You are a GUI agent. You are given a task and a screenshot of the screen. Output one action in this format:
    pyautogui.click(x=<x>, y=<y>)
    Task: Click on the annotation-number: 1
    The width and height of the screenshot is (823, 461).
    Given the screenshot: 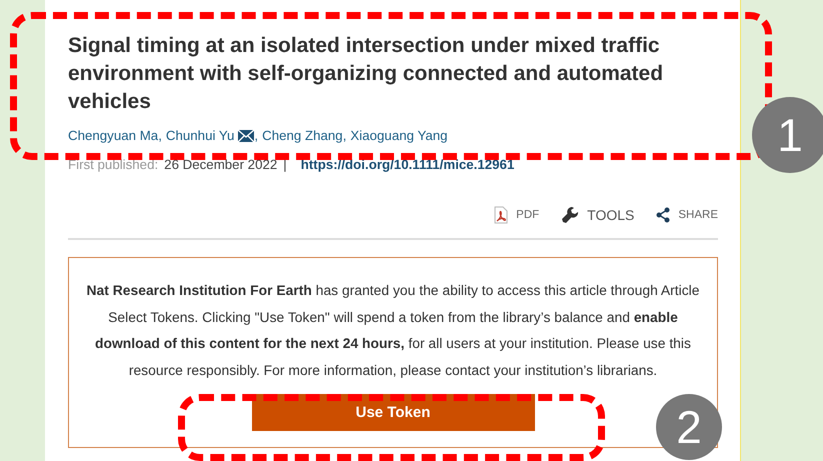 What is the action you would take?
    pyautogui.click(x=787, y=135)
    